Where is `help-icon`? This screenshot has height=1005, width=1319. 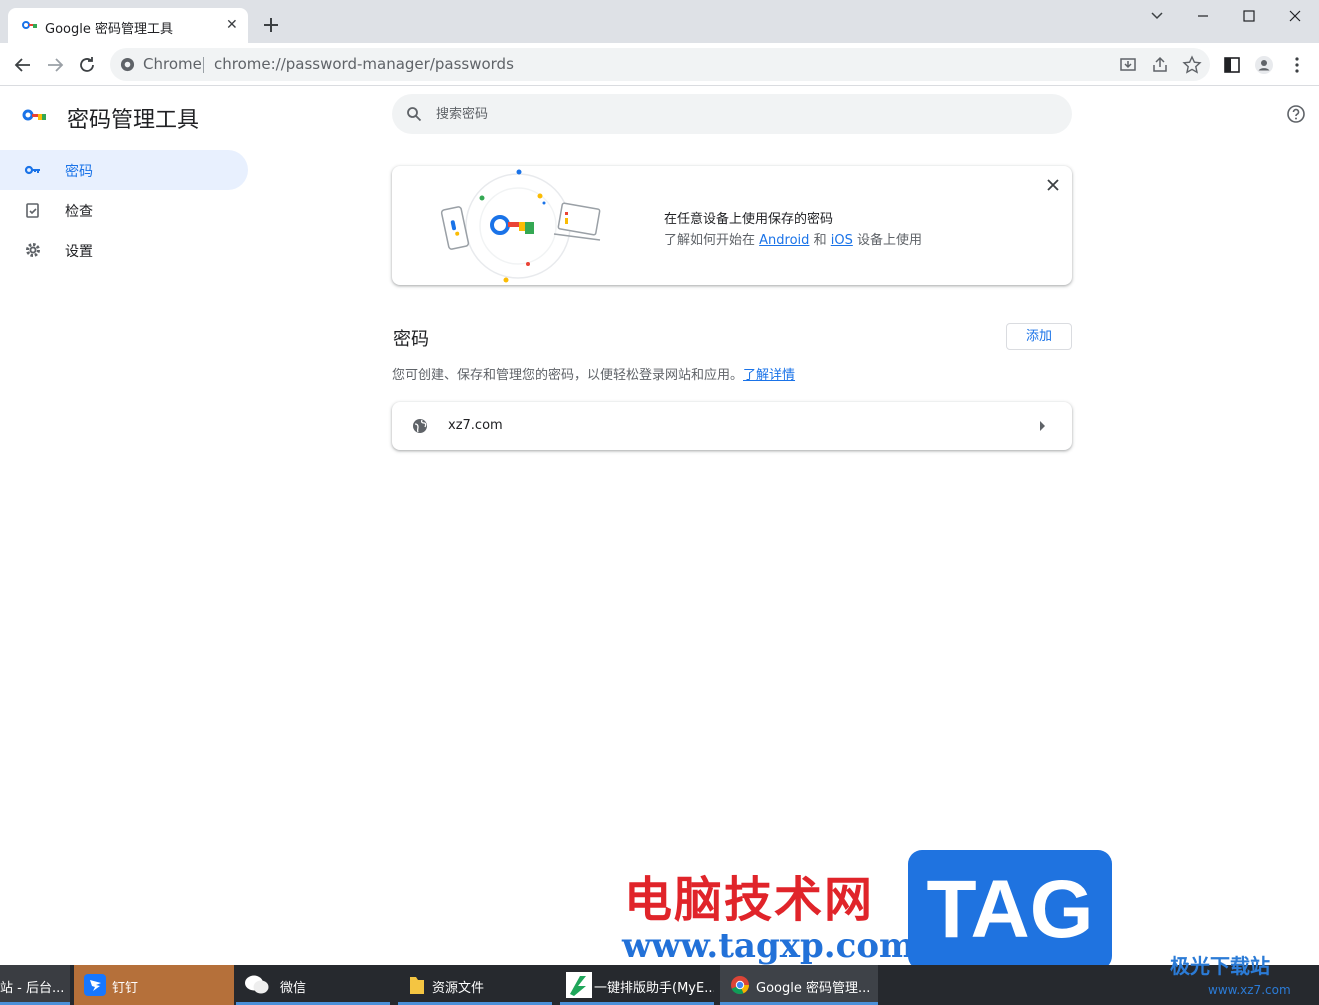
help-icon is located at coordinates (1296, 114).